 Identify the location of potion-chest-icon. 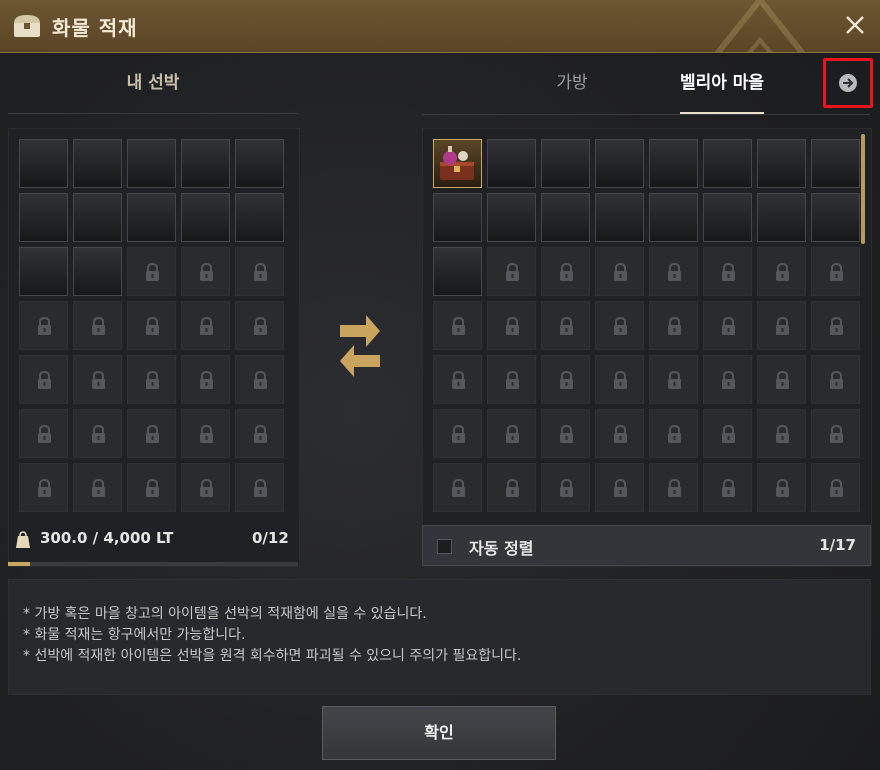
(457, 163).